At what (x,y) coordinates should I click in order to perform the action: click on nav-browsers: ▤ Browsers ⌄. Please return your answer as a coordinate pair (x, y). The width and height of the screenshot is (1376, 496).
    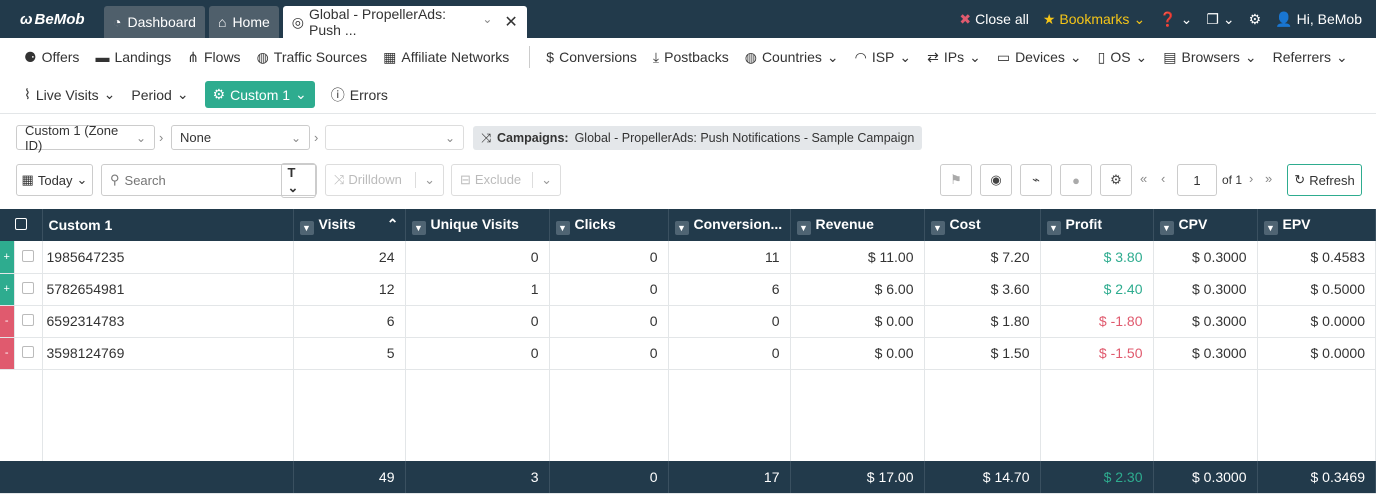
    Looking at the image, I should click on (1209, 57).